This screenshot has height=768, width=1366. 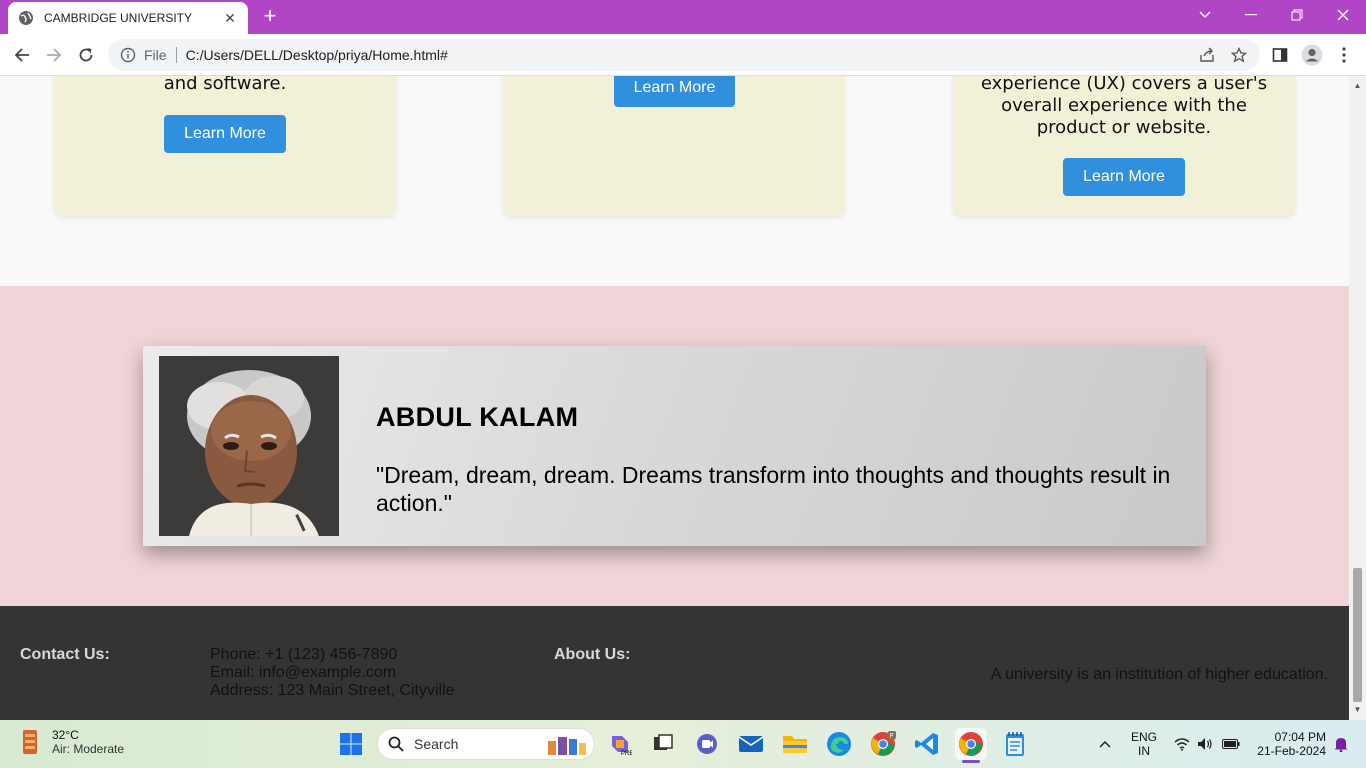 I want to click on side-panel-icon, so click(x=1280, y=55).